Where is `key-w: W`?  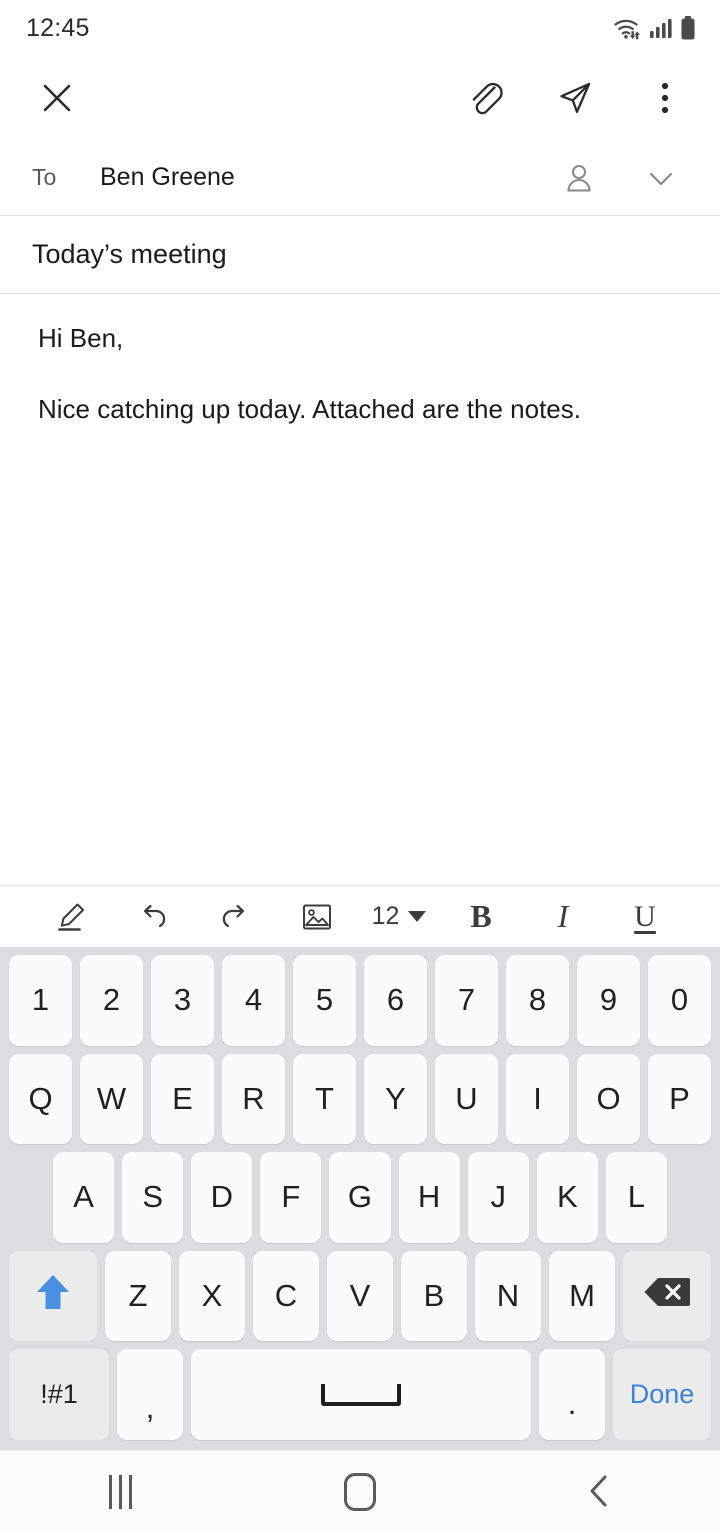 key-w: W is located at coordinates (111, 1099).